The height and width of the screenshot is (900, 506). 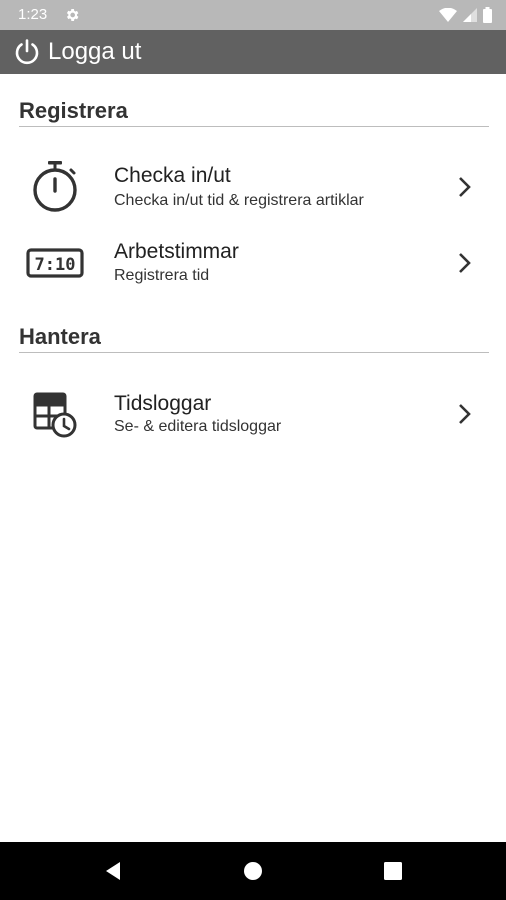 I want to click on home-button, so click(x=253, y=871).